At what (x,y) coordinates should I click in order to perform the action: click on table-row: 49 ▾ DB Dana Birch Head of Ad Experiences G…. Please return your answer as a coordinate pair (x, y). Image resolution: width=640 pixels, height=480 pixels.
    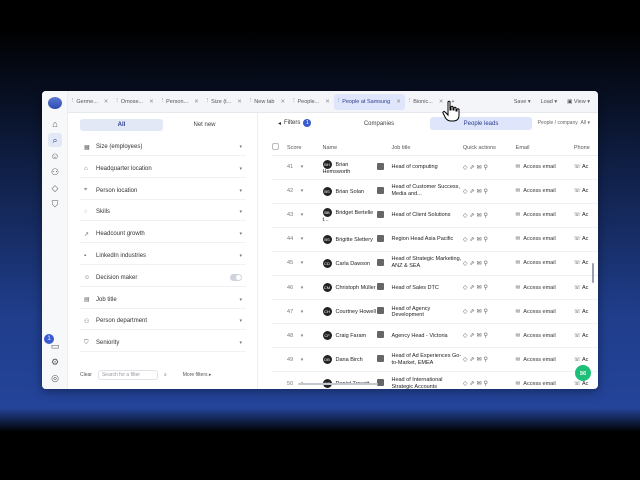
    Looking at the image, I should click on (435, 360).